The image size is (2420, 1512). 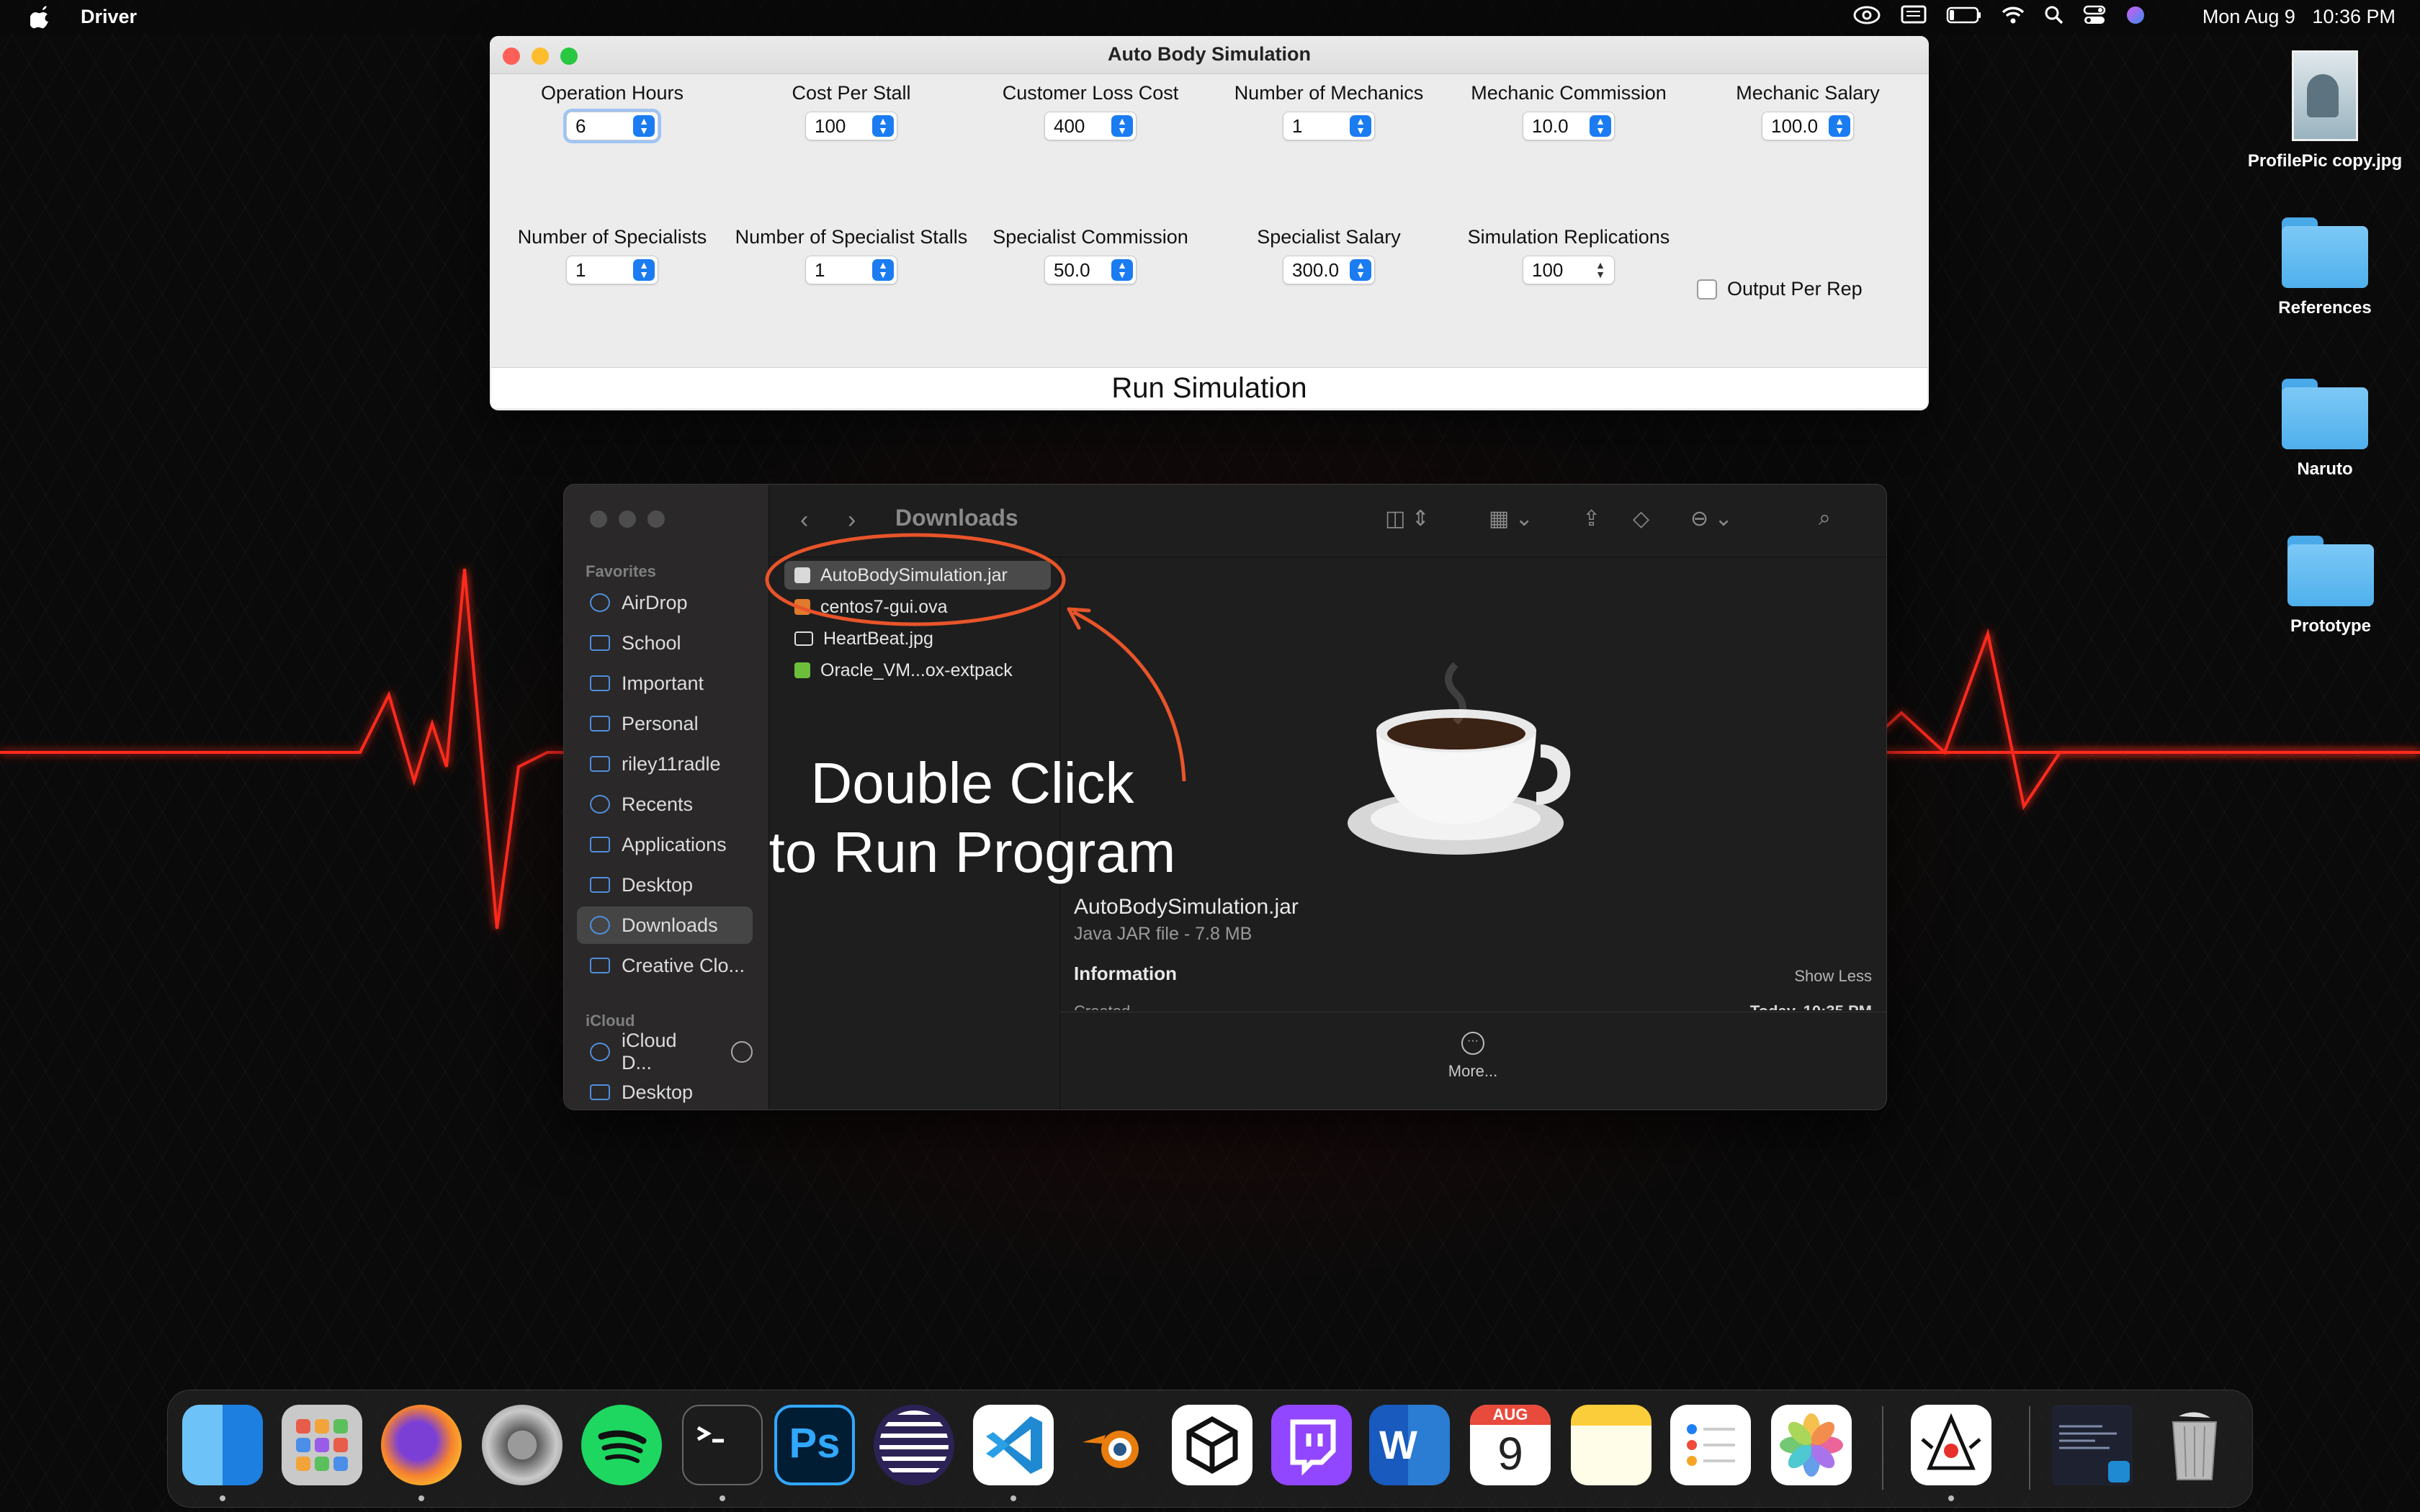 I want to click on sidebar-item-downloads: Downloads, so click(x=665, y=925).